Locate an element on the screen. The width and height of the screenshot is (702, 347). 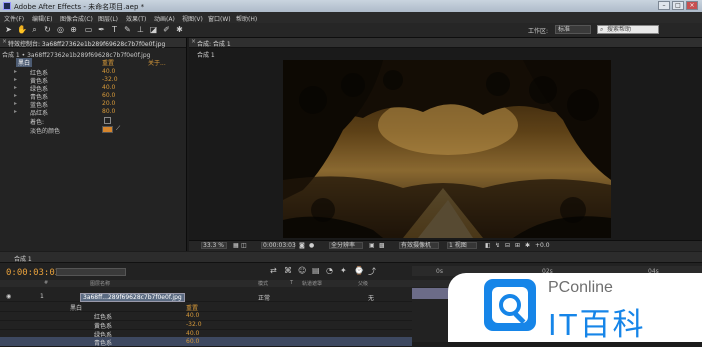
draft-3d-icon: ⌘ is located at coordinates (289, 271).